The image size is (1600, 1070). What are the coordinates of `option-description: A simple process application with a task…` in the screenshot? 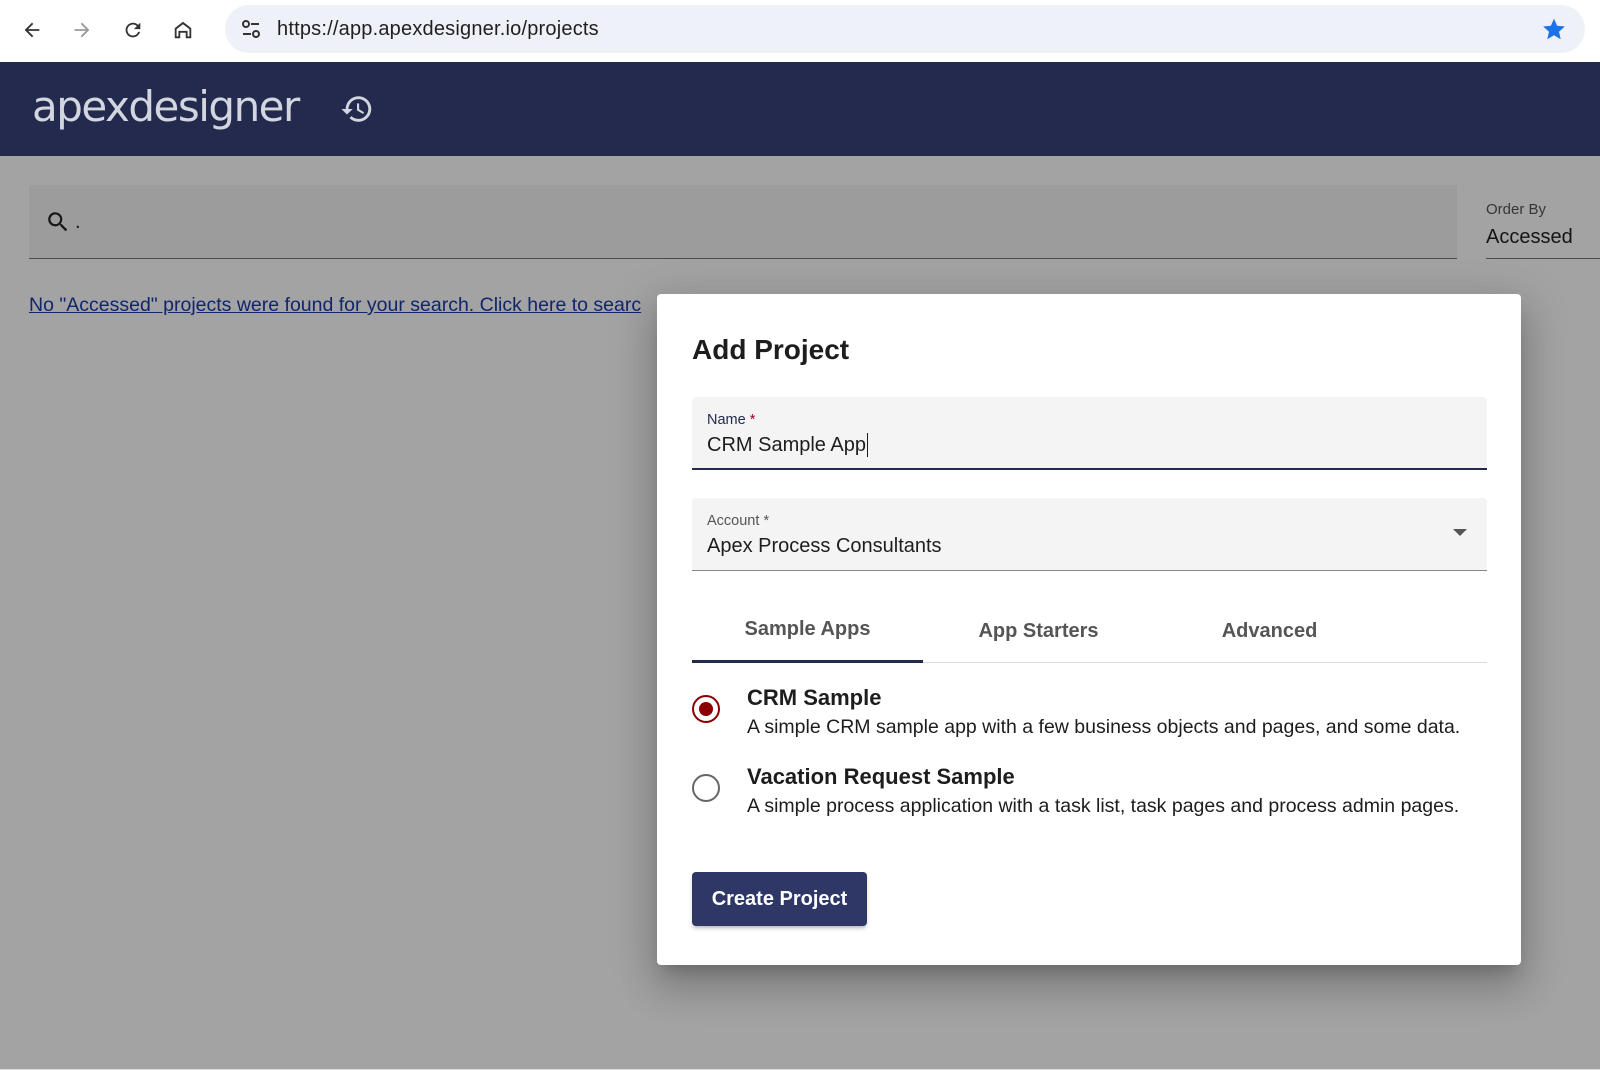 It's located at (1103, 806).